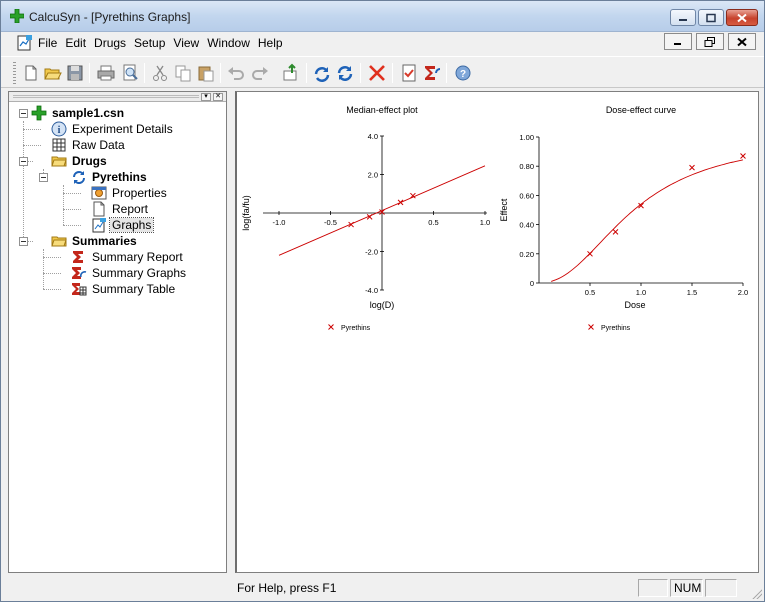 This screenshot has height=602, width=765. Describe the element at coordinates (616, 328) in the screenshot. I see `chart2-legend-label: Pyrethins` at that location.